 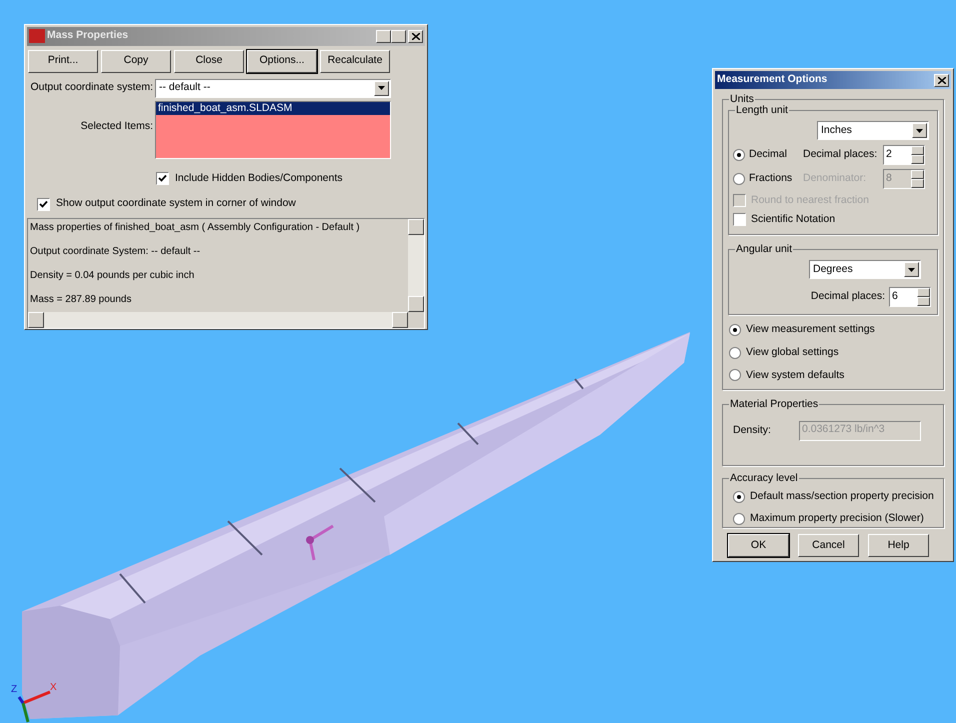 What do you see at coordinates (828, 546) in the screenshot?
I see `dialog-button: Cancel` at bounding box center [828, 546].